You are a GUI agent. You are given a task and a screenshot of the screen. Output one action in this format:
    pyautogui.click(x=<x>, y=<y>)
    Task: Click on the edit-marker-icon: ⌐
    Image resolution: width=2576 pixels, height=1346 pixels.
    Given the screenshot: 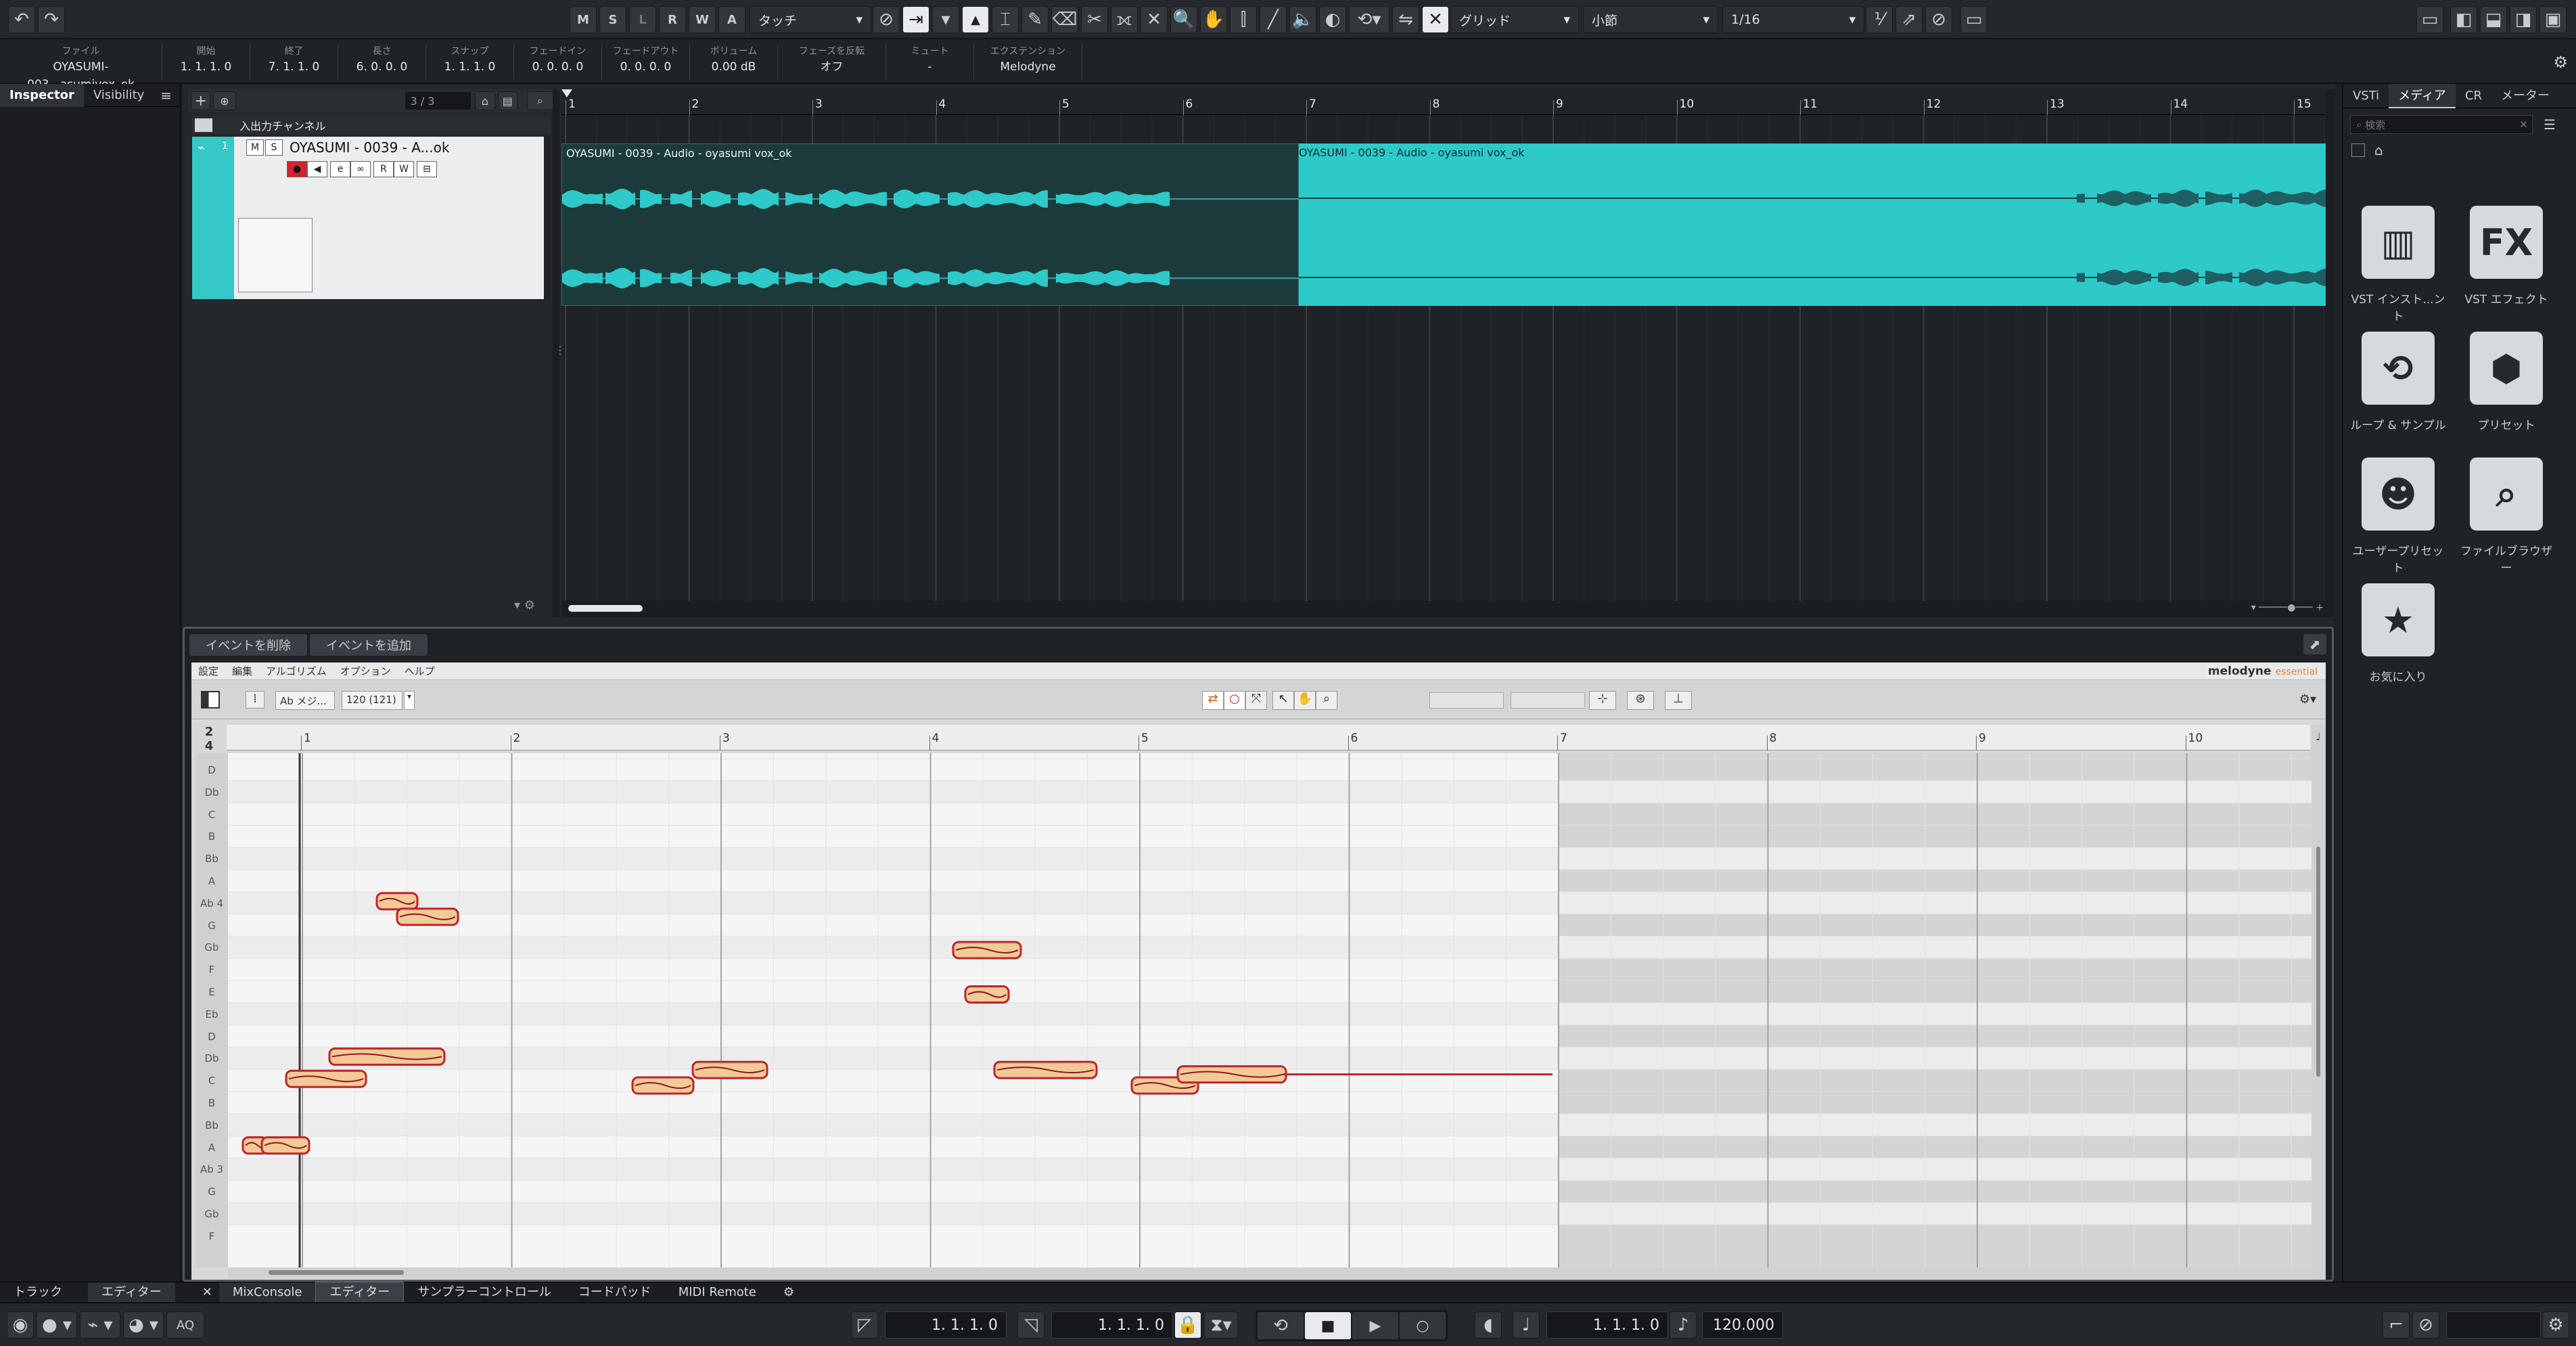 What is the action you would take?
    pyautogui.click(x=2396, y=1325)
    